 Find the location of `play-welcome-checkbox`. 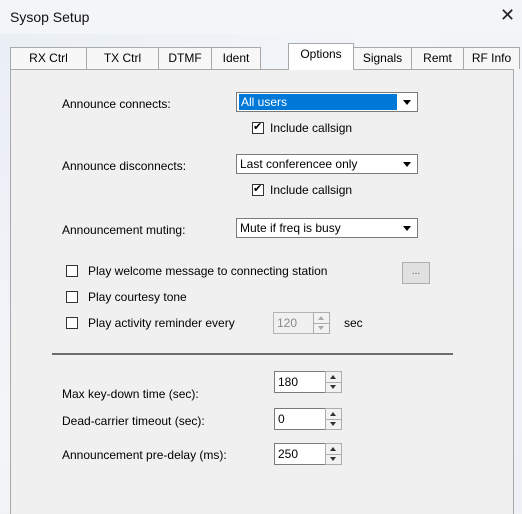

play-welcome-checkbox is located at coordinates (72, 271).